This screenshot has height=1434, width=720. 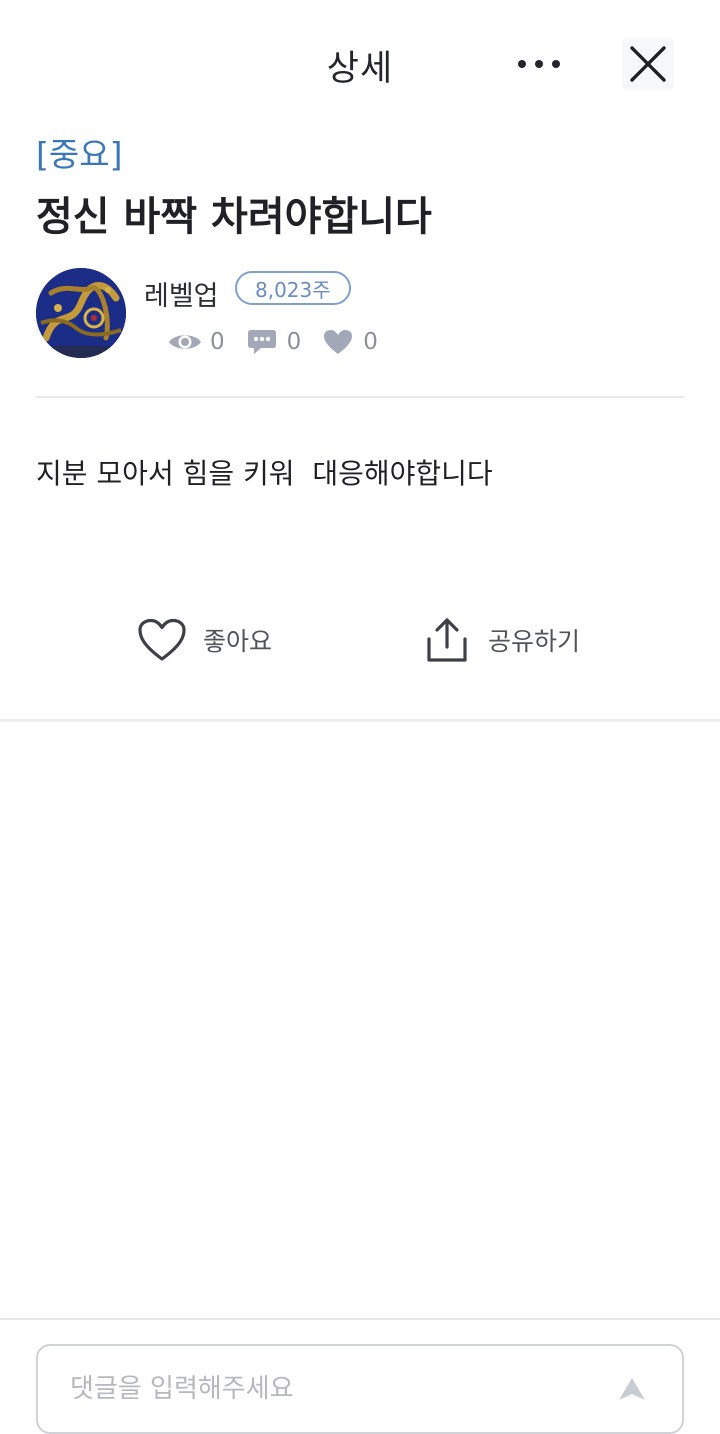 What do you see at coordinates (293, 288) in the screenshot?
I see `shares-badge: 8,023주` at bounding box center [293, 288].